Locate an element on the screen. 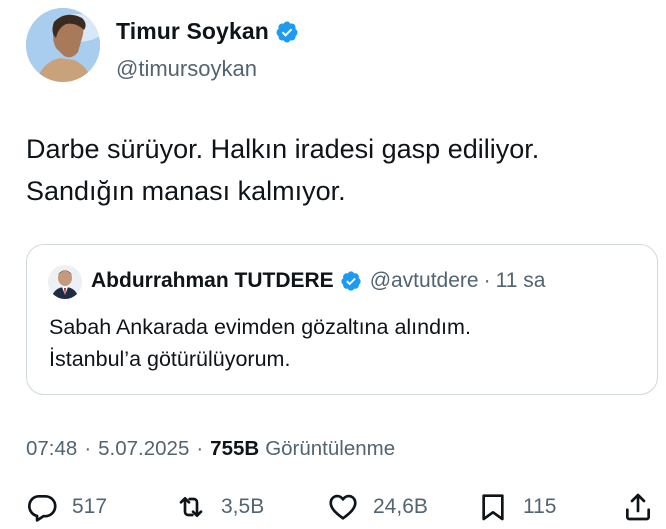  quoted-author-row: Abdurrahman TUTDERE @avtutdere · 11 sa is located at coordinates (318, 281).